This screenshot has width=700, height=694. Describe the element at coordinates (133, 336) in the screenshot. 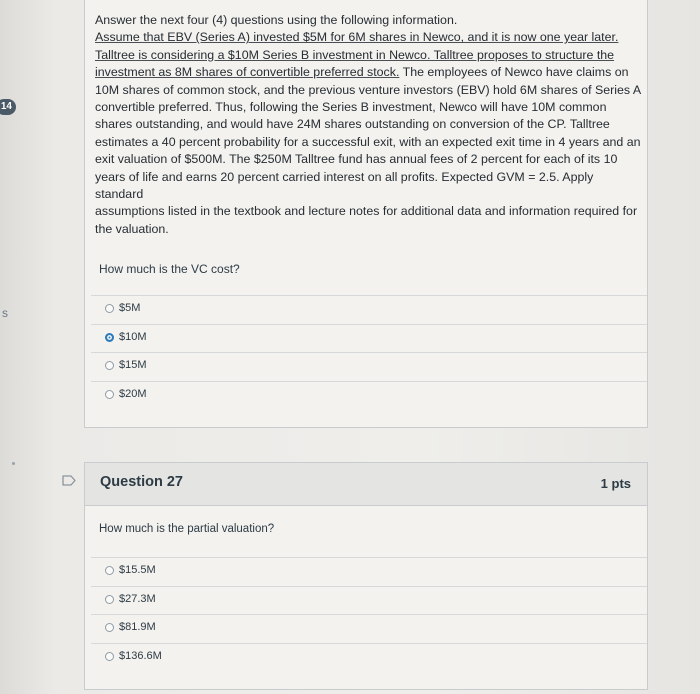

I see `answer-label: $10M` at that location.